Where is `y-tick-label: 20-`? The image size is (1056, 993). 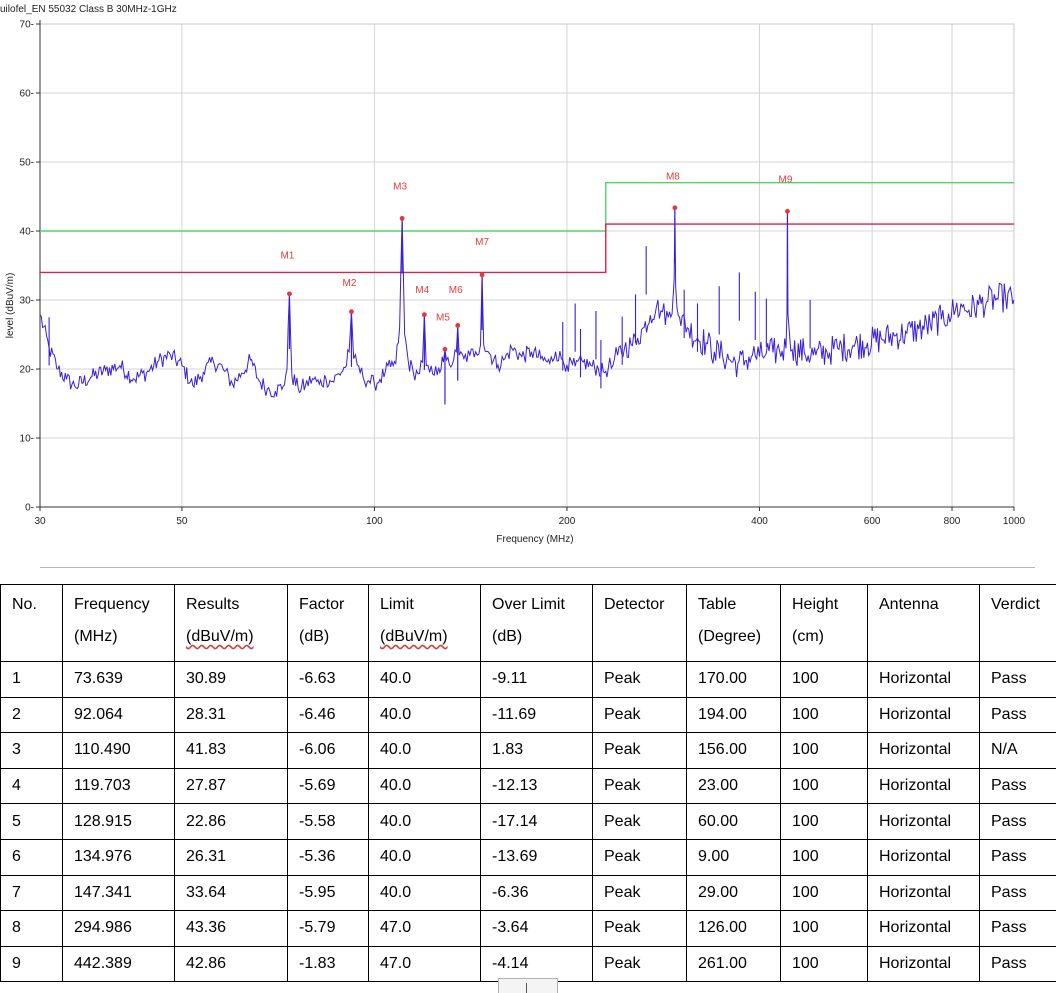 y-tick-label: 20- is located at coordinates (27, 370).